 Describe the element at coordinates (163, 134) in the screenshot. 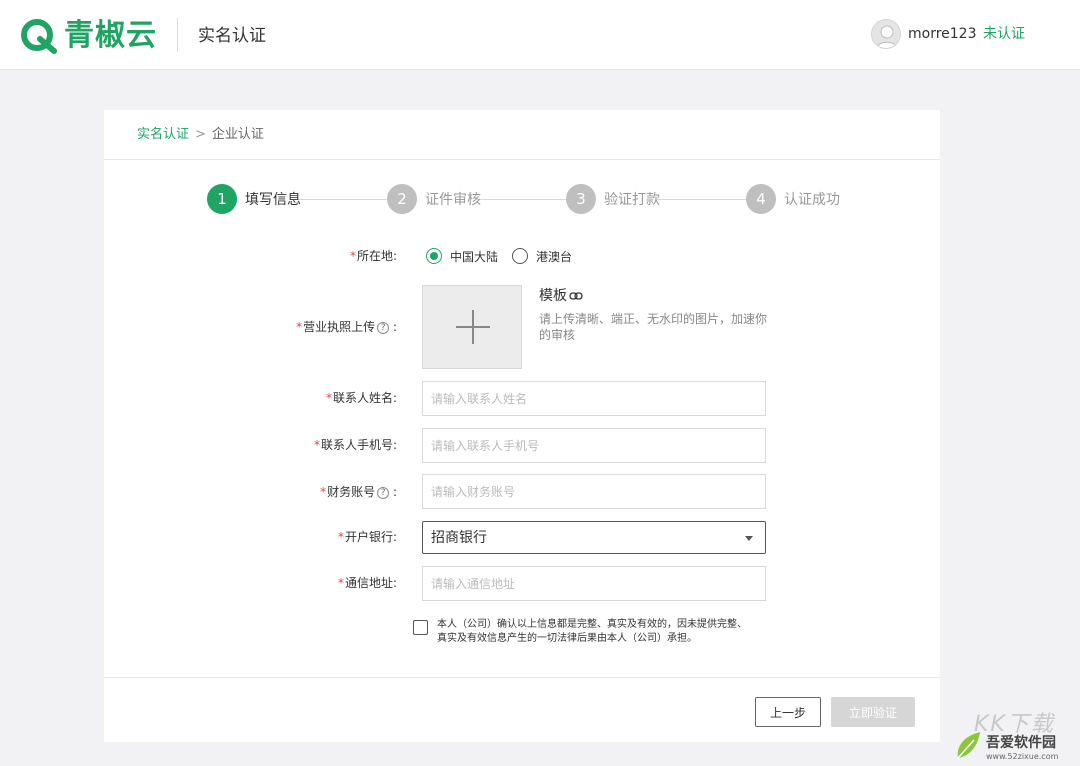

I see `breadcrumb-item-real-name: 实名认证` at that location.